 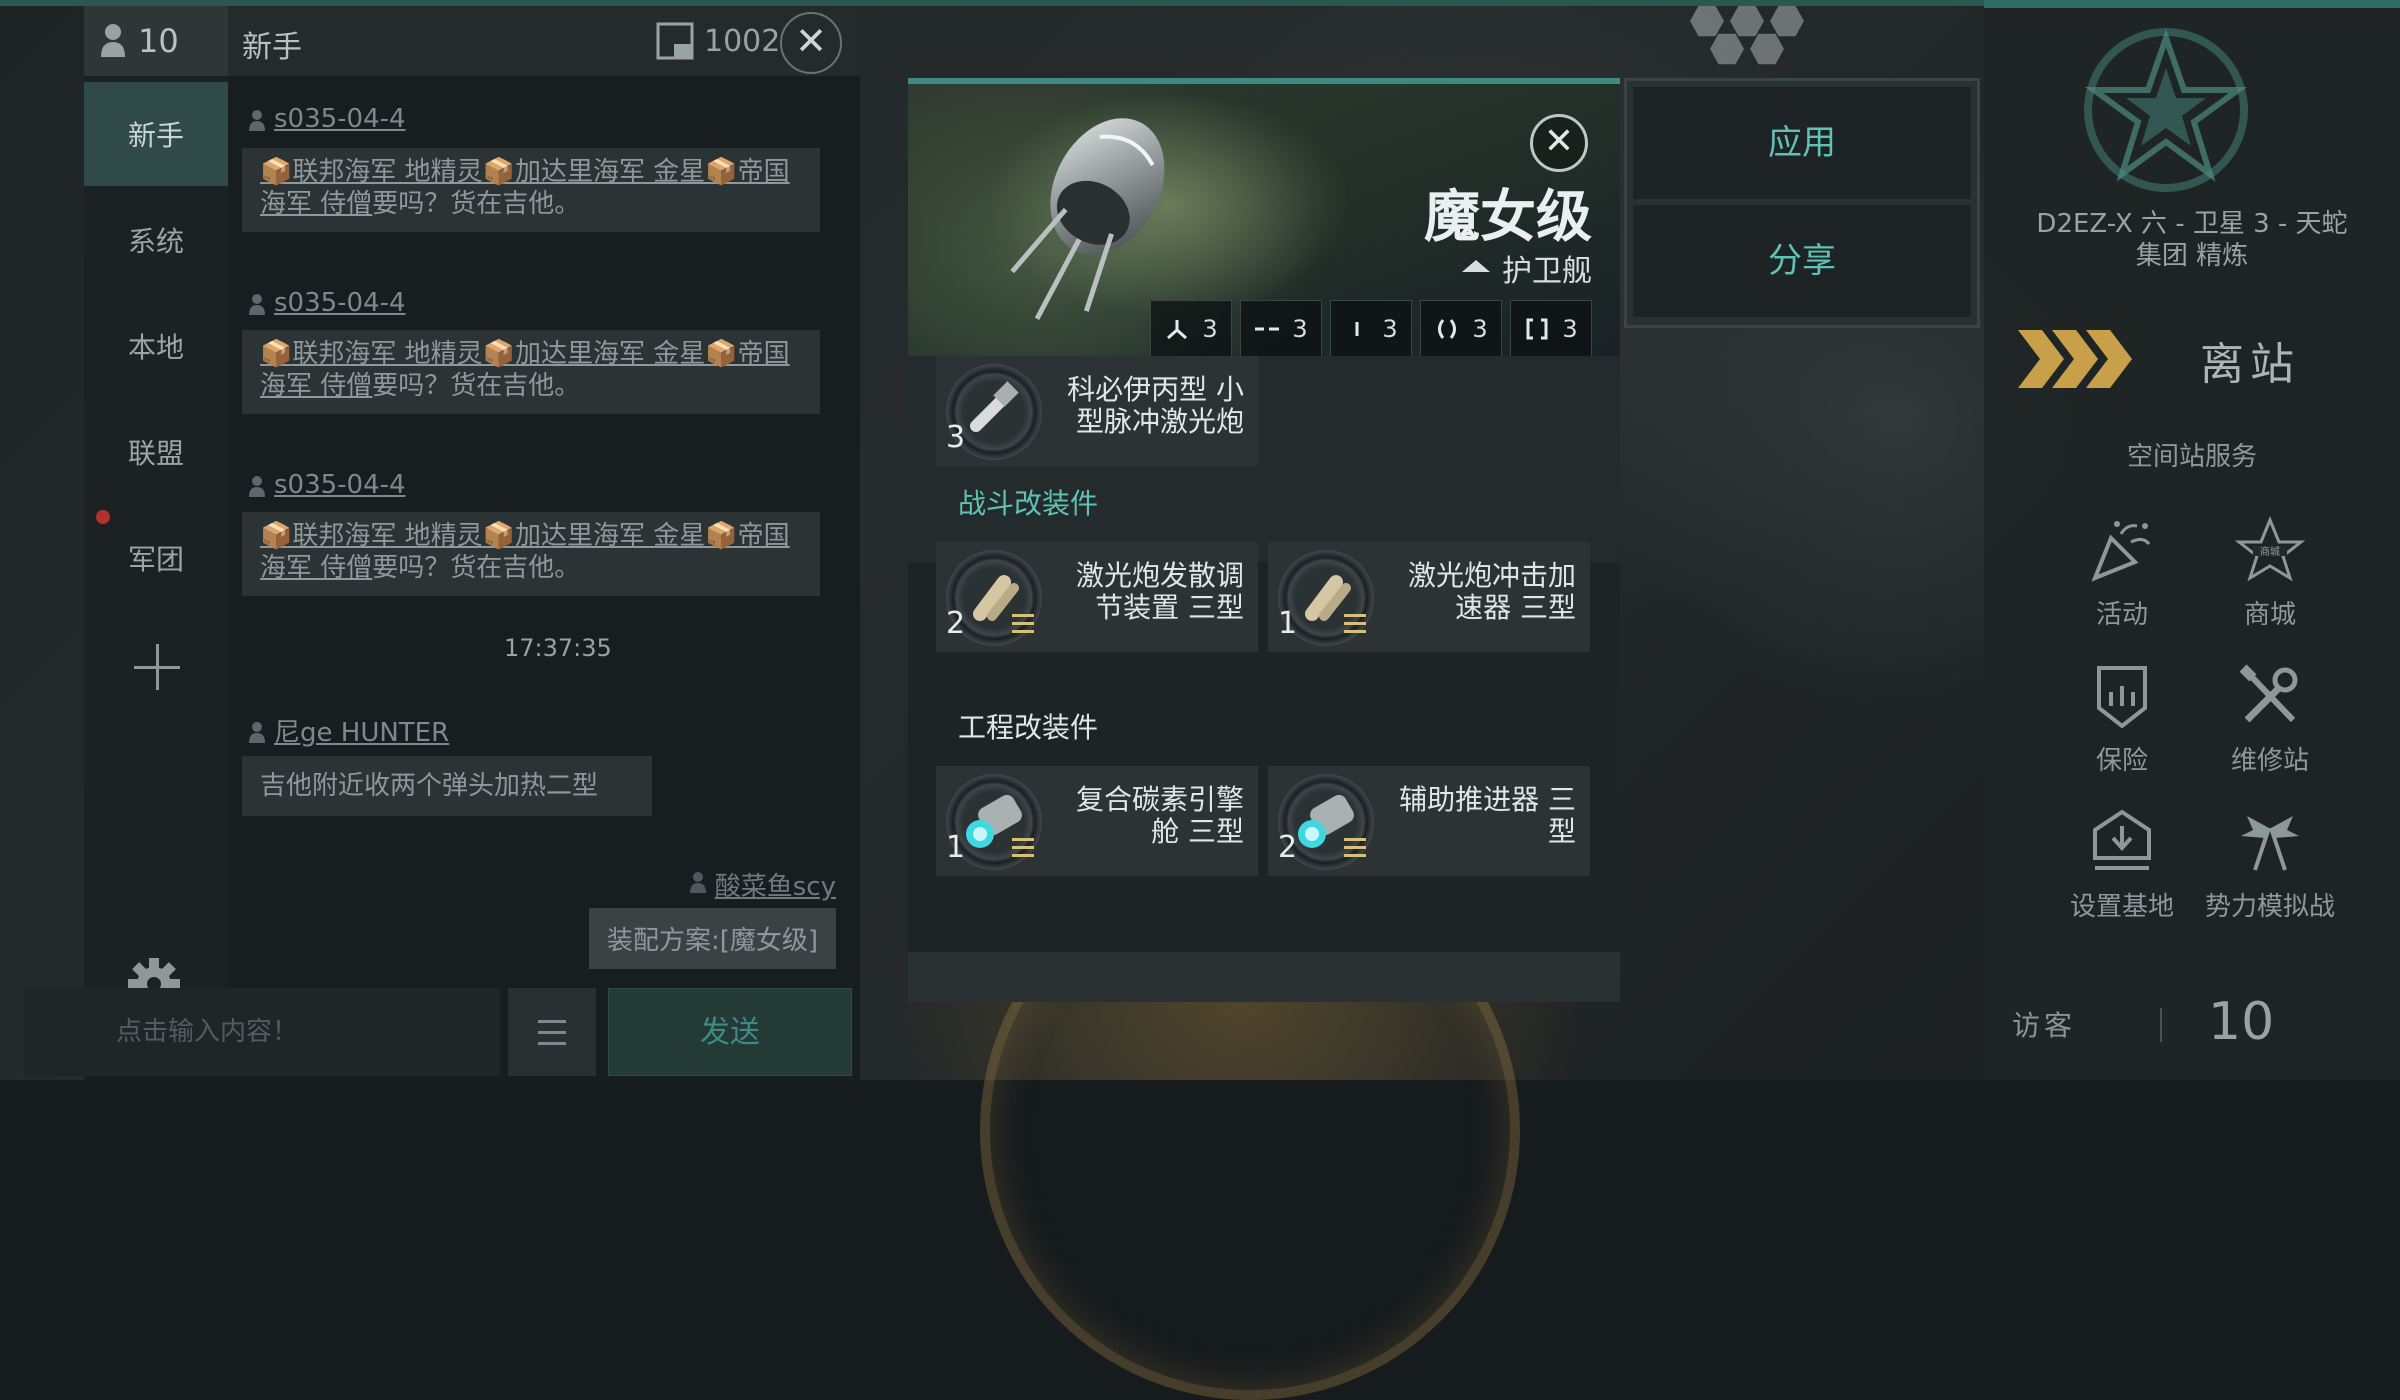 What do you see at coordinates (1802, 143) in the screenshot?
I see `apply-button: 应用` at bounding box center [1802, 143].